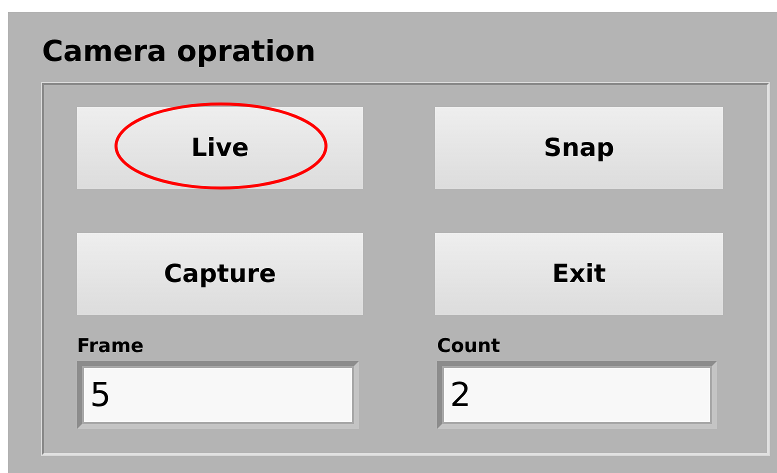 The height and width of the screenshot is (473, 777). I want to click on field-label: Count, so click(468, 346).